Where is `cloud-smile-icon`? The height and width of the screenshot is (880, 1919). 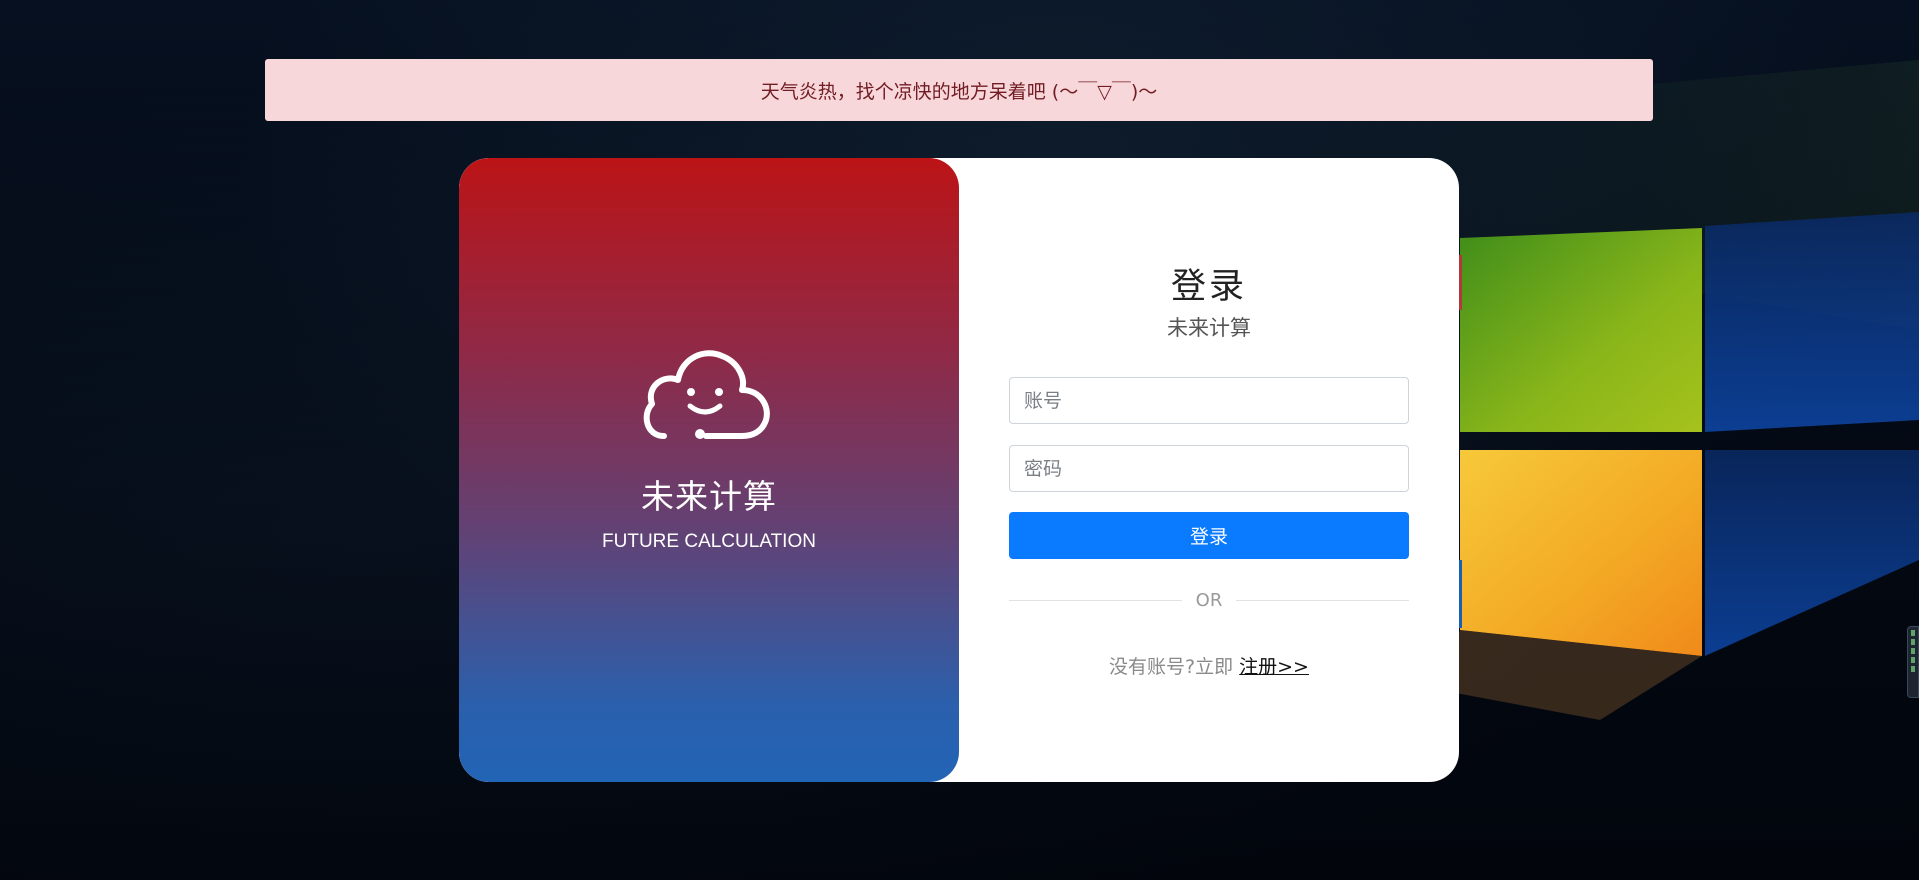
cloud-smile-icon is located at coordinates (706, 394).